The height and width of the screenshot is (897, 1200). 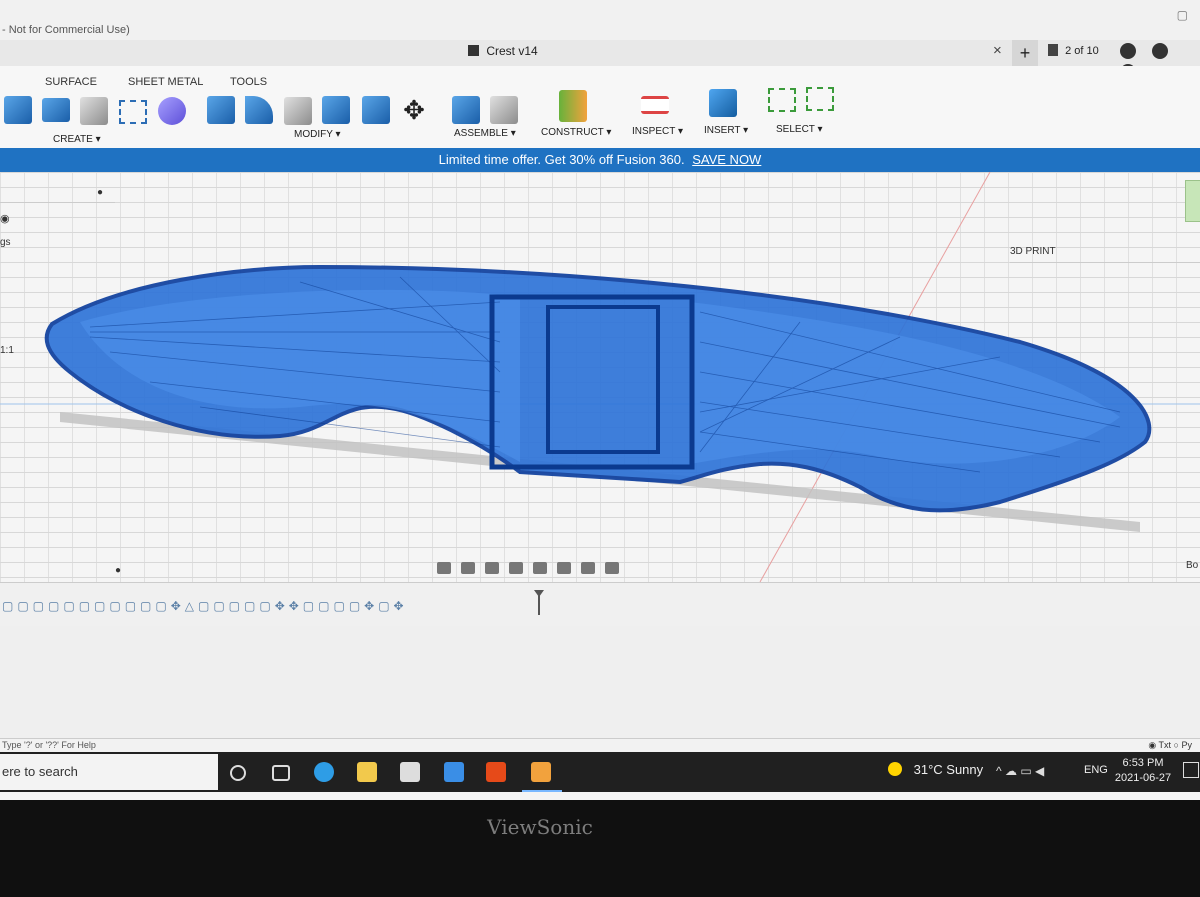 I want to click on viewports-icon, so click(x=612, y=567).